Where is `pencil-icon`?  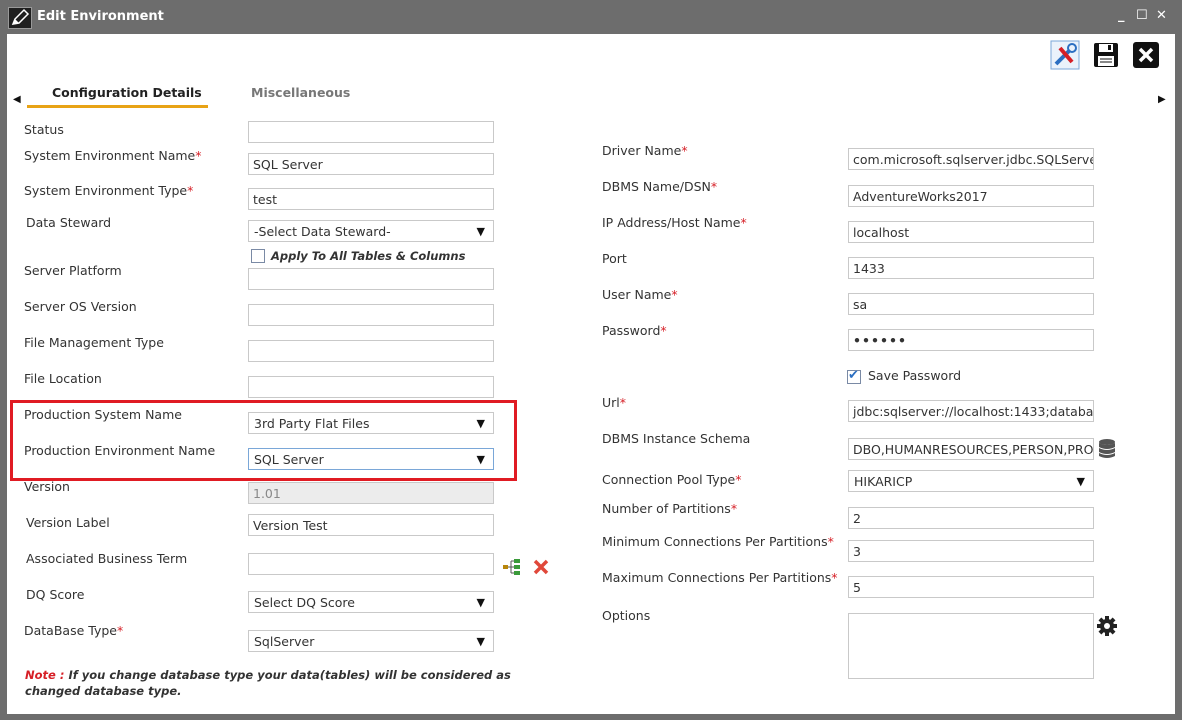
pencil-icon is located at coordinates (20, 18).